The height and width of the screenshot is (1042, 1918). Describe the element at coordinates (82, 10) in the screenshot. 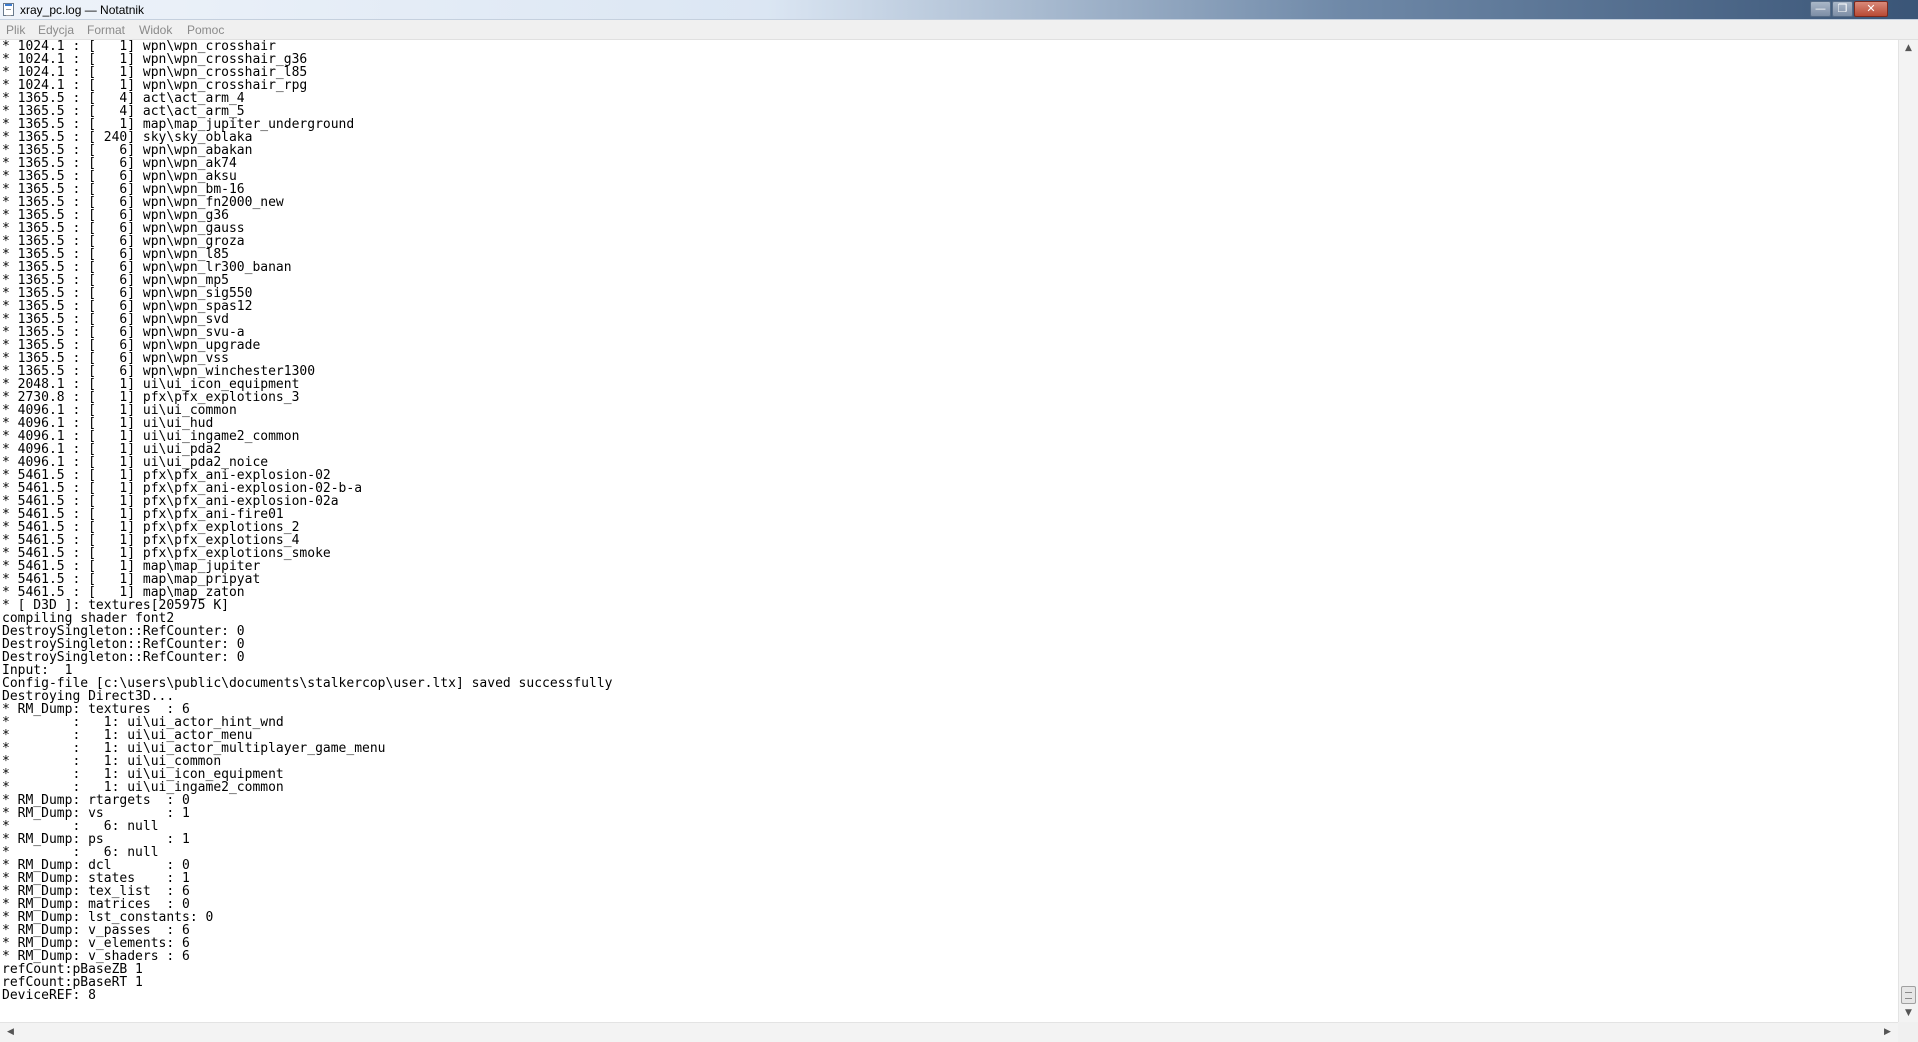

I see `window-title: xray_pc.log — Notatnik` at that location.